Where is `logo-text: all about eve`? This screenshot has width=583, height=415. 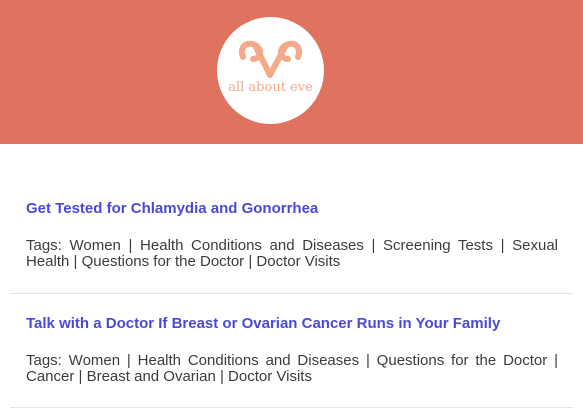
logo-text: all about eve is located at coordinates (270, 87).